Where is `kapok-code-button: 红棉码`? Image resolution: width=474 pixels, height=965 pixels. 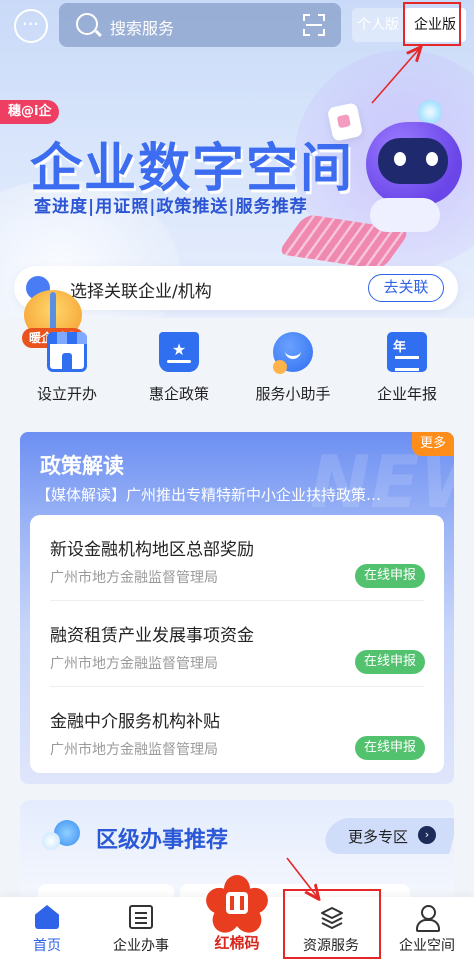 kapok-code-button: 红棉码 is located at coordinates (237, 920).